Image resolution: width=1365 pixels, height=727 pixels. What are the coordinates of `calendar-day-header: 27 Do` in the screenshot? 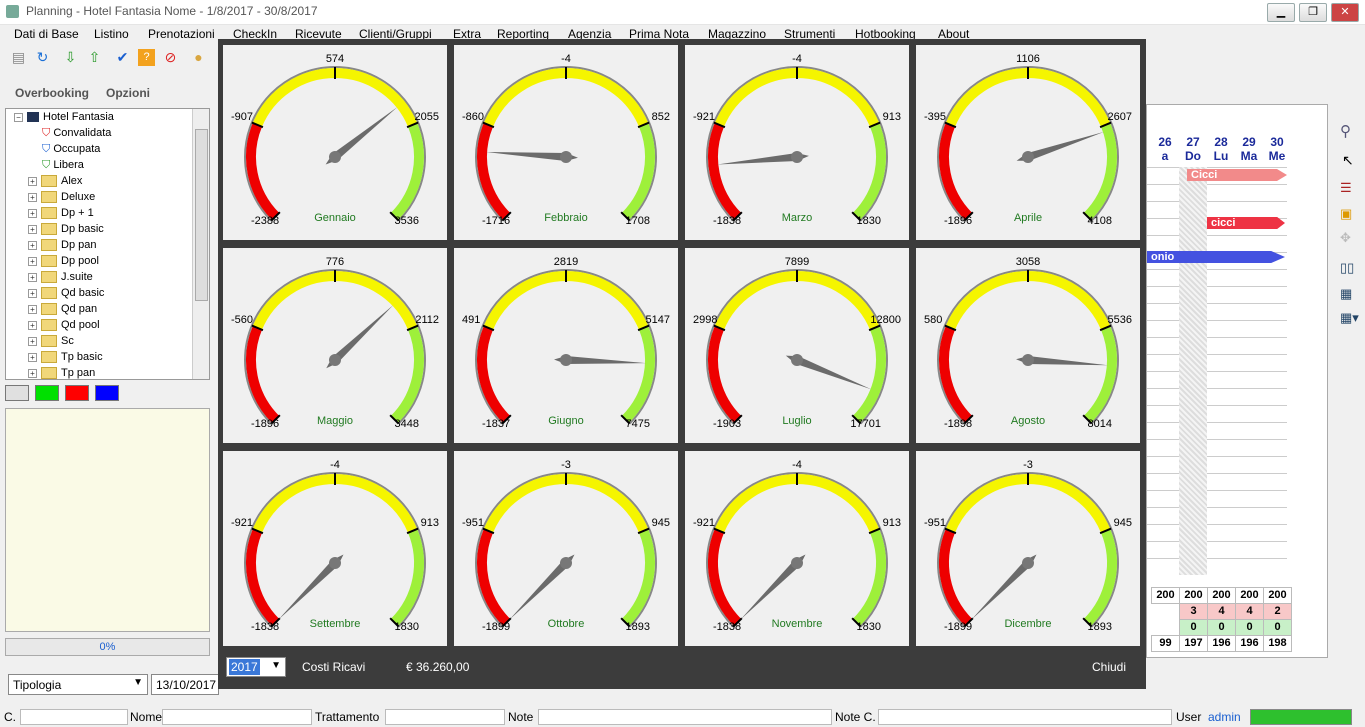 It's located at (1193, 149).